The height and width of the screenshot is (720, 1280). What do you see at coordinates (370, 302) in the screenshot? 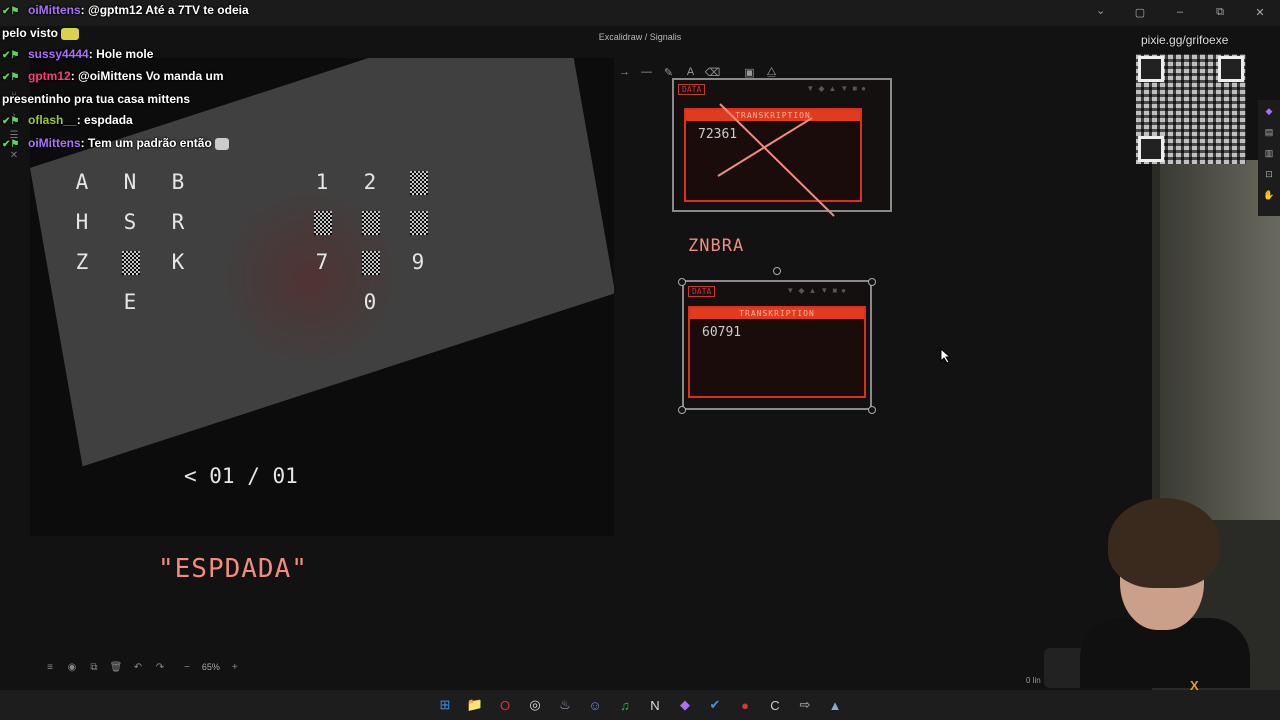
I see `grid-digit: 0` at bounding box center [370, 302].